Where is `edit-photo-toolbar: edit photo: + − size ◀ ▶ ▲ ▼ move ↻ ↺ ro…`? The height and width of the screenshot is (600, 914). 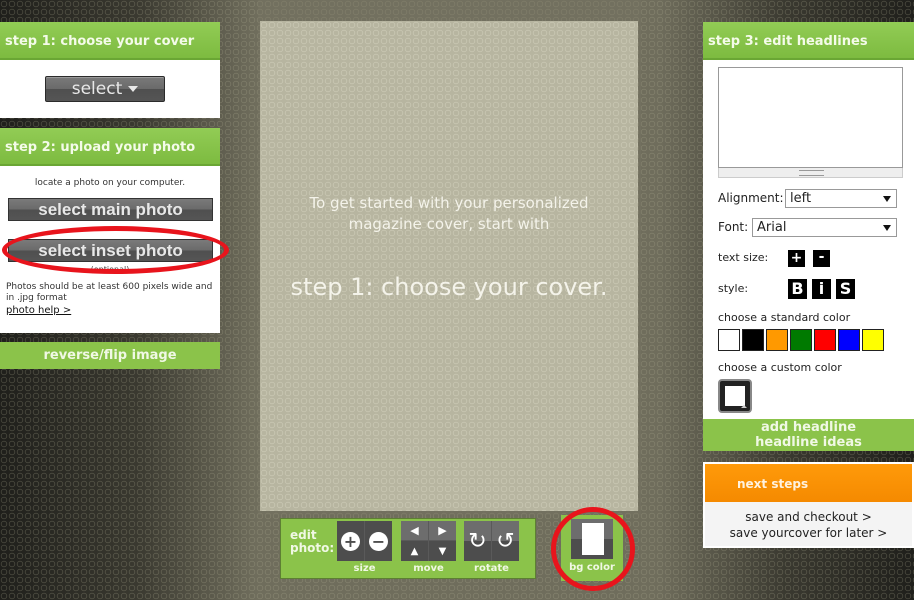 edit-photo-toolbar: edit photo: + − size ◀ ▶ ▲ ▼ move ↻ ↺ ro… is located at coordinates (408, 548).